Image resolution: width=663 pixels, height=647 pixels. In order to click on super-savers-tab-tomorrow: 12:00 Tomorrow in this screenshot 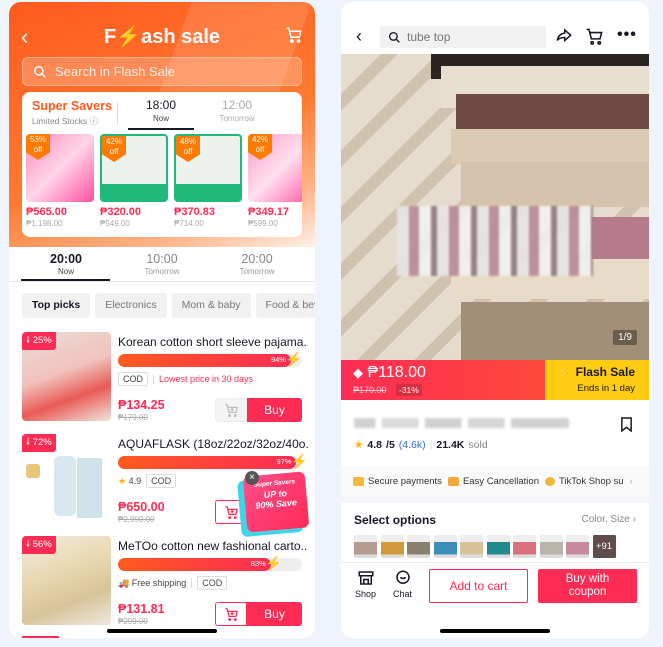, I will do `click(237, 110)`.